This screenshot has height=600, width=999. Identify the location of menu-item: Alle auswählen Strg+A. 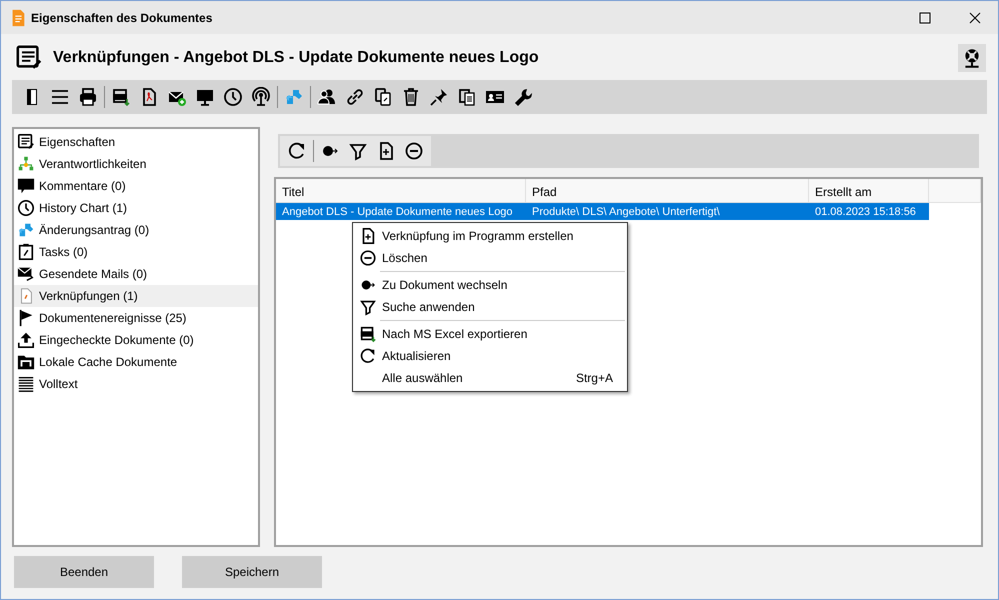
(490, 378).